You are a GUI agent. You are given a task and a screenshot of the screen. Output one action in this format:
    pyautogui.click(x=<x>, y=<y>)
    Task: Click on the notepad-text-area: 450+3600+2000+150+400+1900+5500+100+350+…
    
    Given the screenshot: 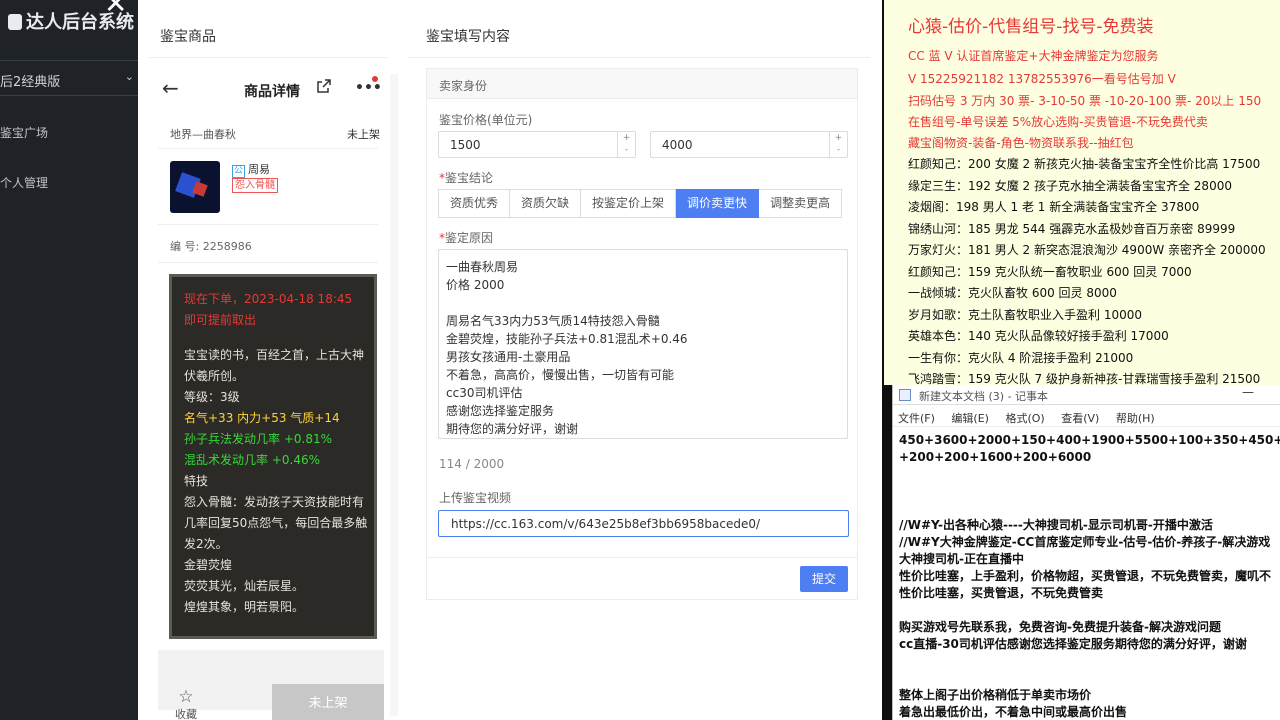 What is the action you would take?
    pyautogui.click(x=1086, y=573)
    